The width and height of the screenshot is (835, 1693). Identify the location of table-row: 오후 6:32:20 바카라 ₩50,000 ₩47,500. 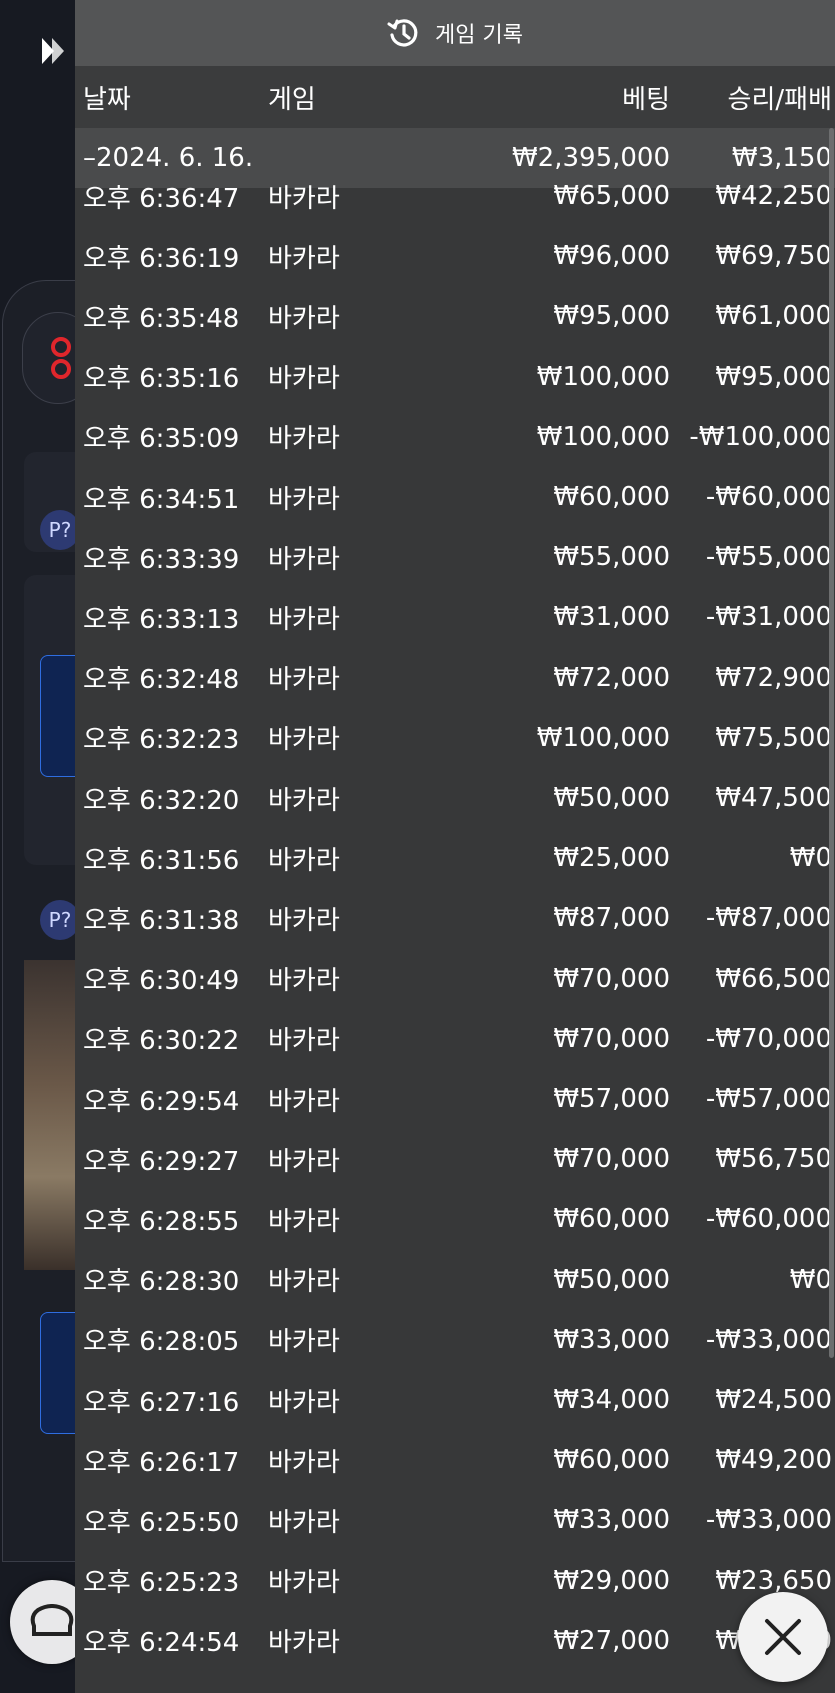
(455, 798).